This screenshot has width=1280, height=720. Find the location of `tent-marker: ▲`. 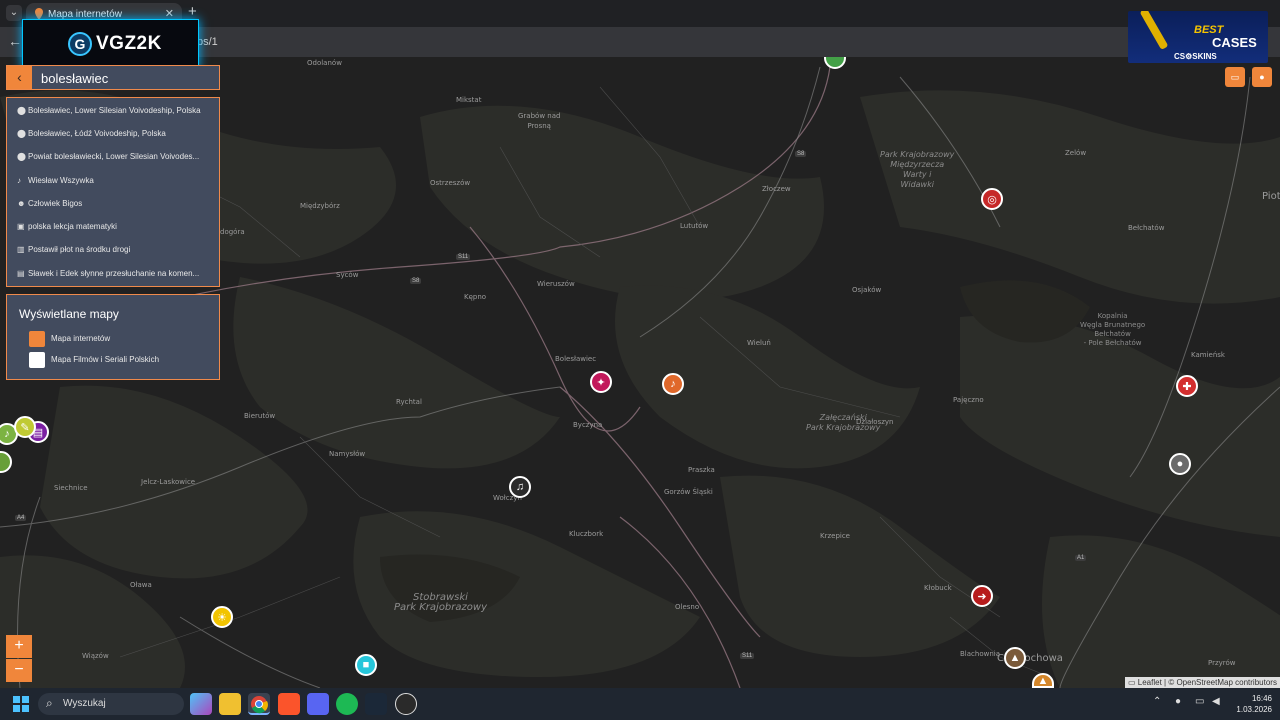

tent-marker: ▲ is located at coordinates (1015, 658).